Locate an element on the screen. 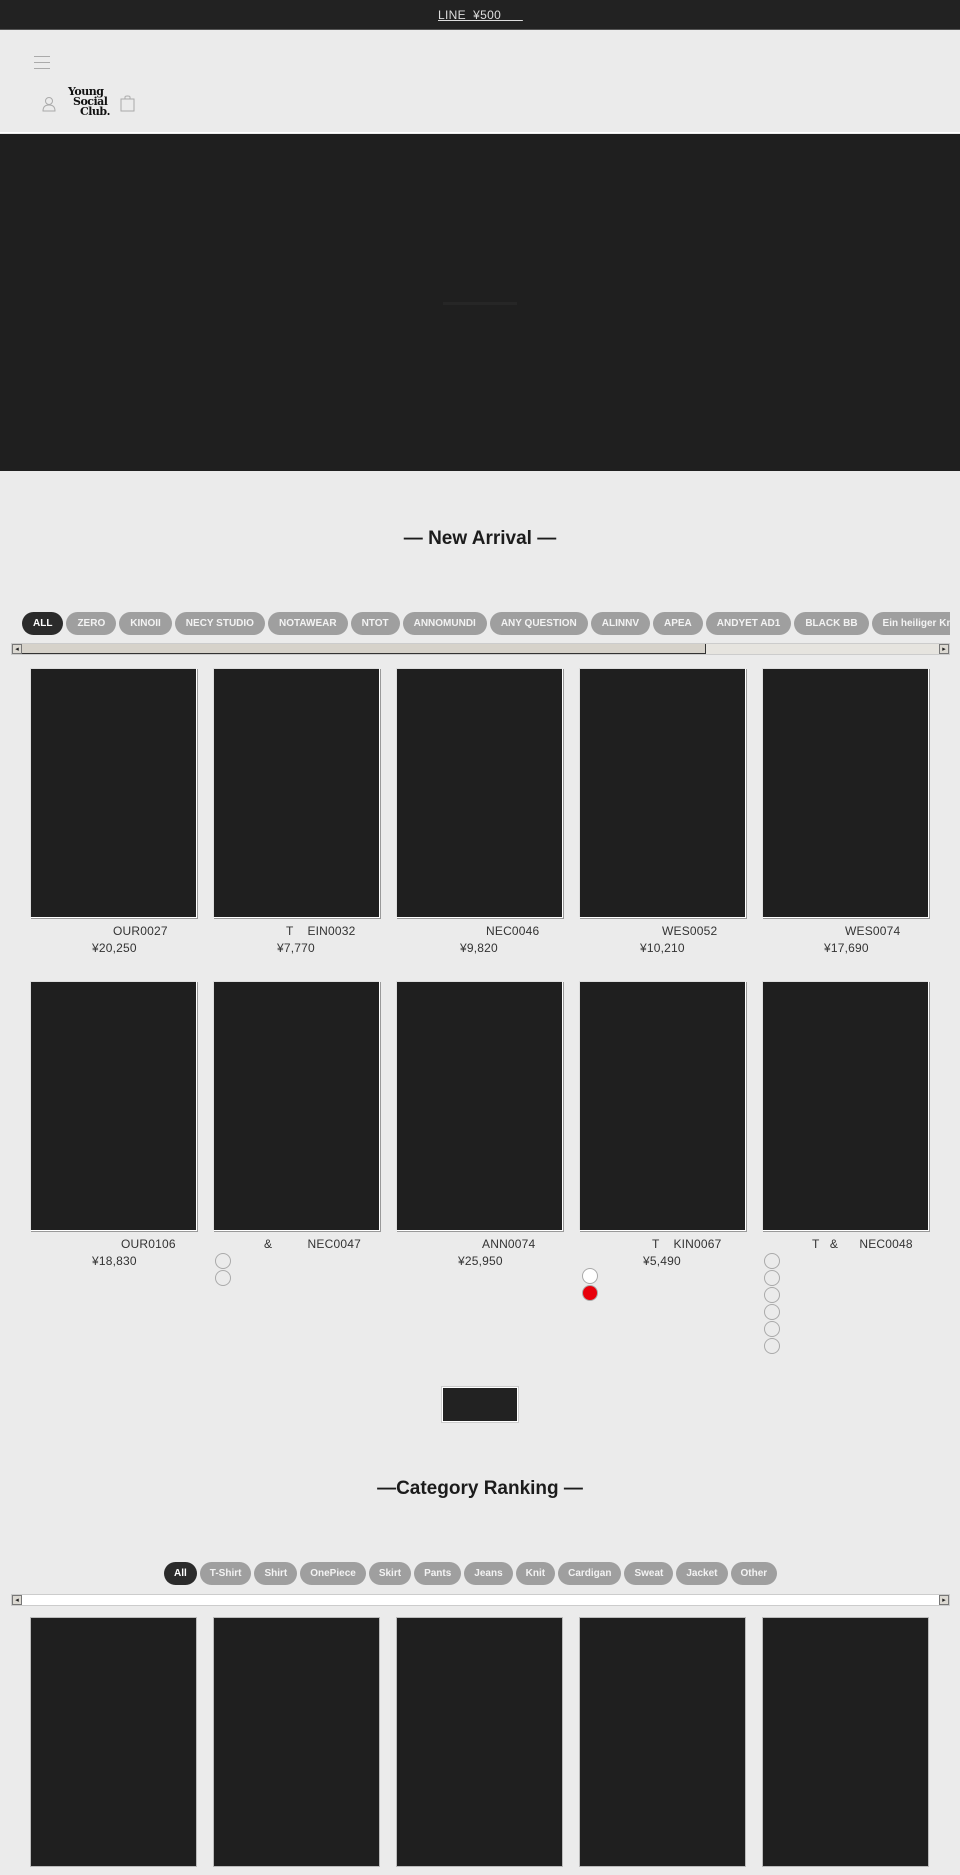 This screenshot has width=960, height=1875. brand-tab: Ein heiliger Knot is located at coordinates (910, 623).